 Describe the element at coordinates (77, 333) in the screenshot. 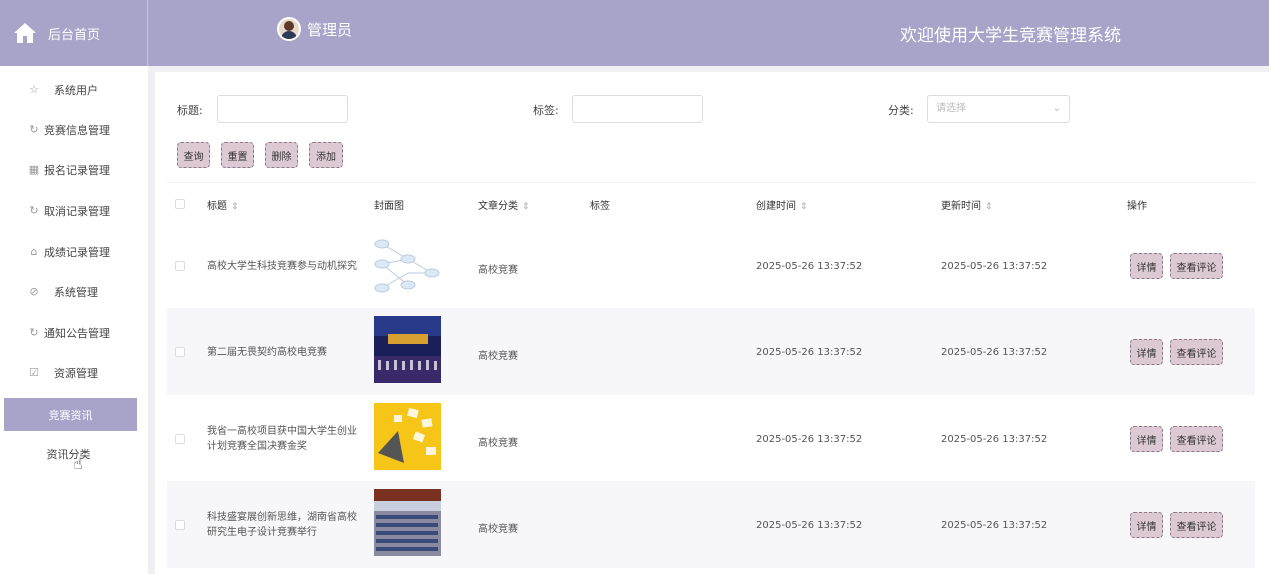

I see `sidebar-item-label: 通知公告管理` at that location.